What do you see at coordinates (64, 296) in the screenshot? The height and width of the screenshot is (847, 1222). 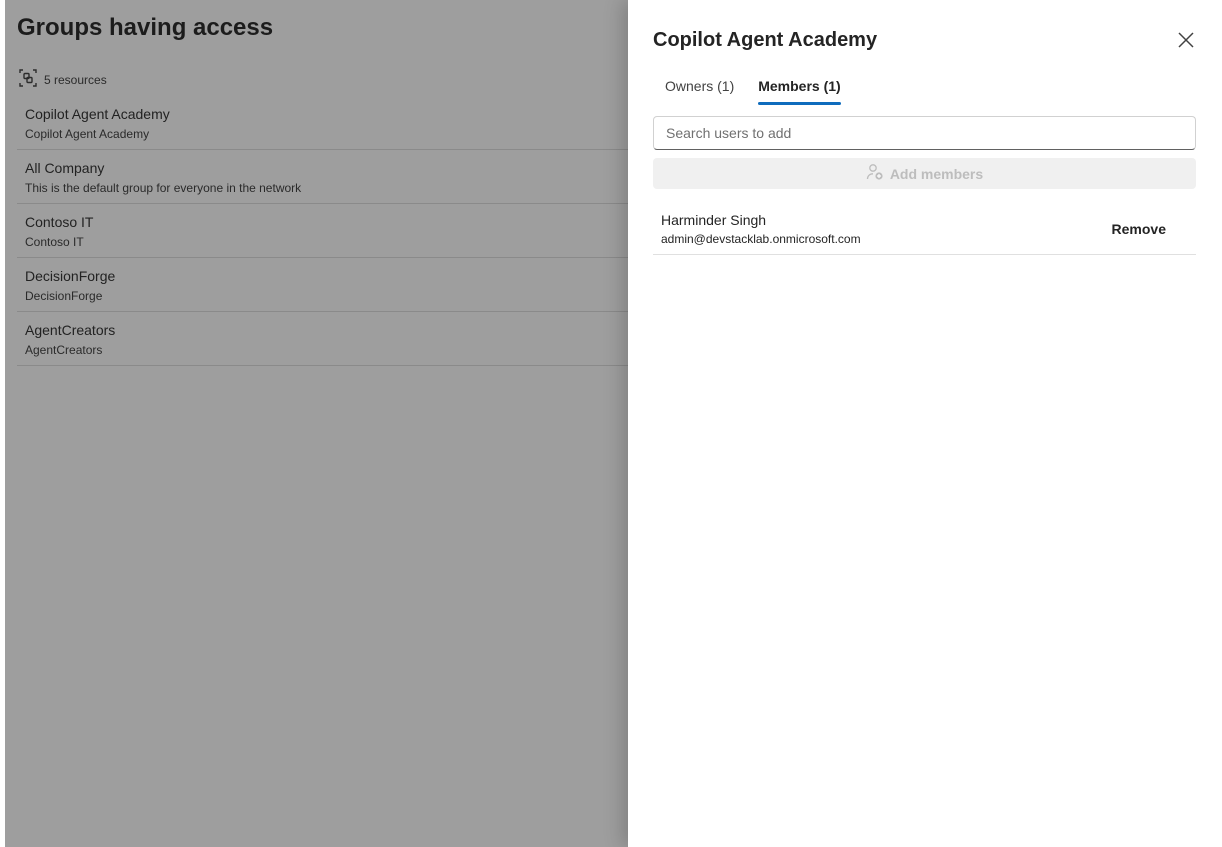 I see `resource-description: DecisionForge` at bounding box center [64, 296].